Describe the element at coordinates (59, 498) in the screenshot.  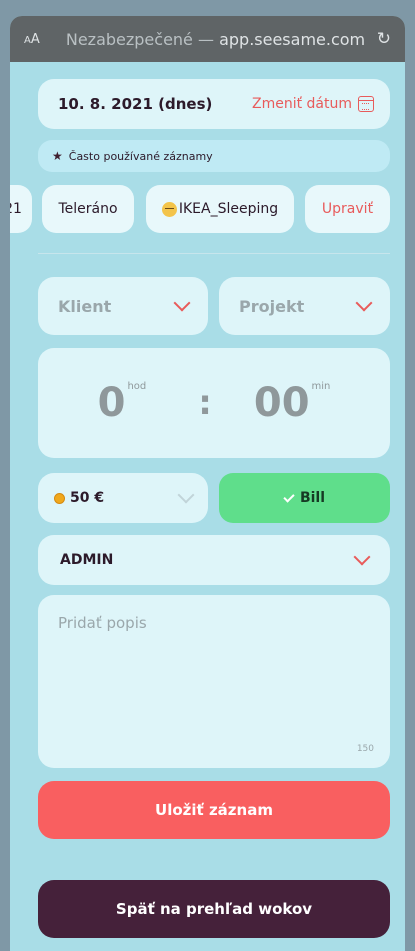
I see `coin-icon` at that location.